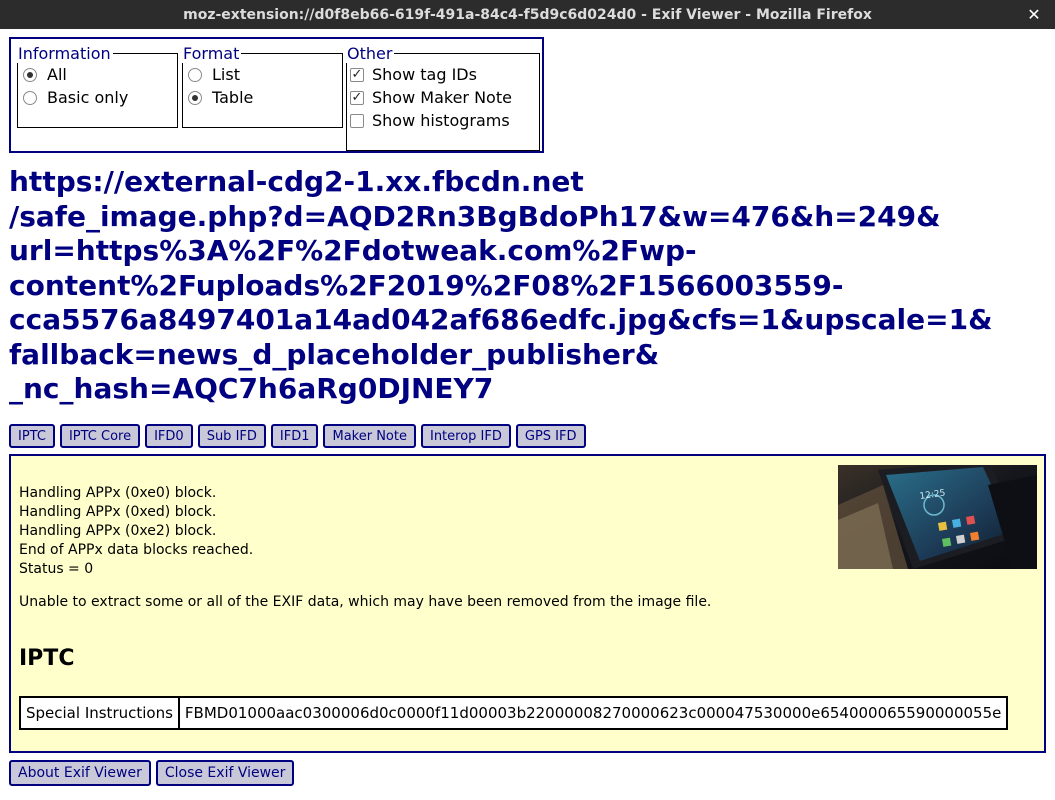 The width and height of the screenshot is (1055, 800). What do you see at coordinates (357, 74) in the screenshot?
I see `show-tag-ids-checkbox: ✓` at bounding box center [357, 74].